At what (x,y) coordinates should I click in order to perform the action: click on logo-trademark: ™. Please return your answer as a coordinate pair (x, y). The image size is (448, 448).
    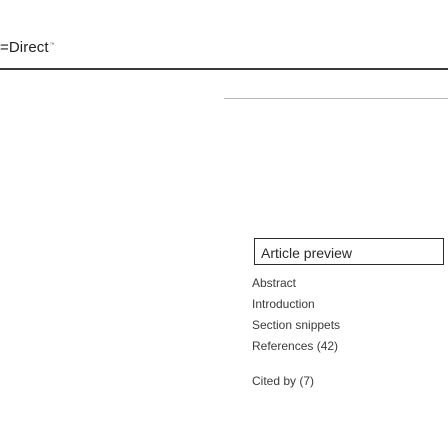
    Looking at the image, I should click on (52, 45).